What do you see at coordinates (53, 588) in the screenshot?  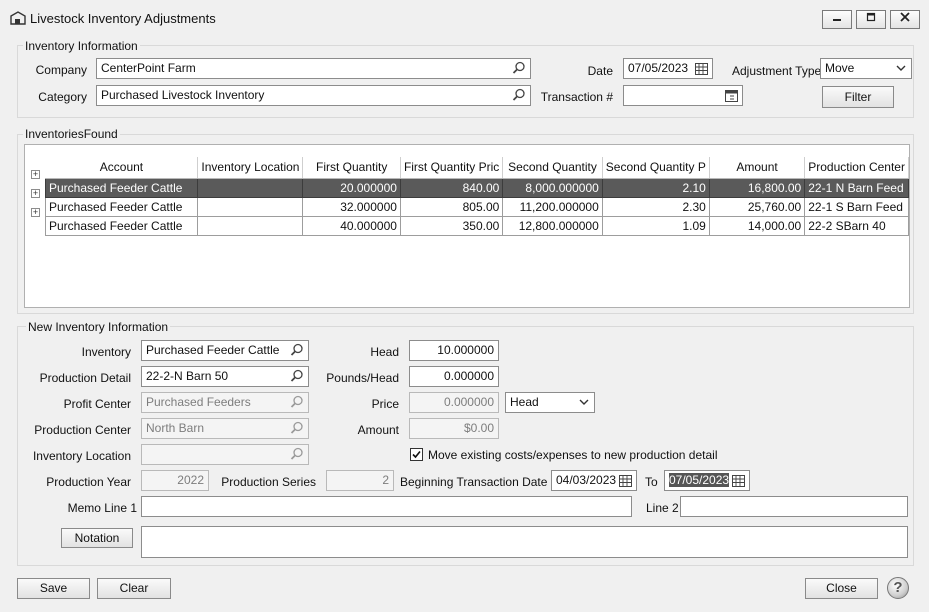 I see `save-button: Save` at bounding box center [53, 588].